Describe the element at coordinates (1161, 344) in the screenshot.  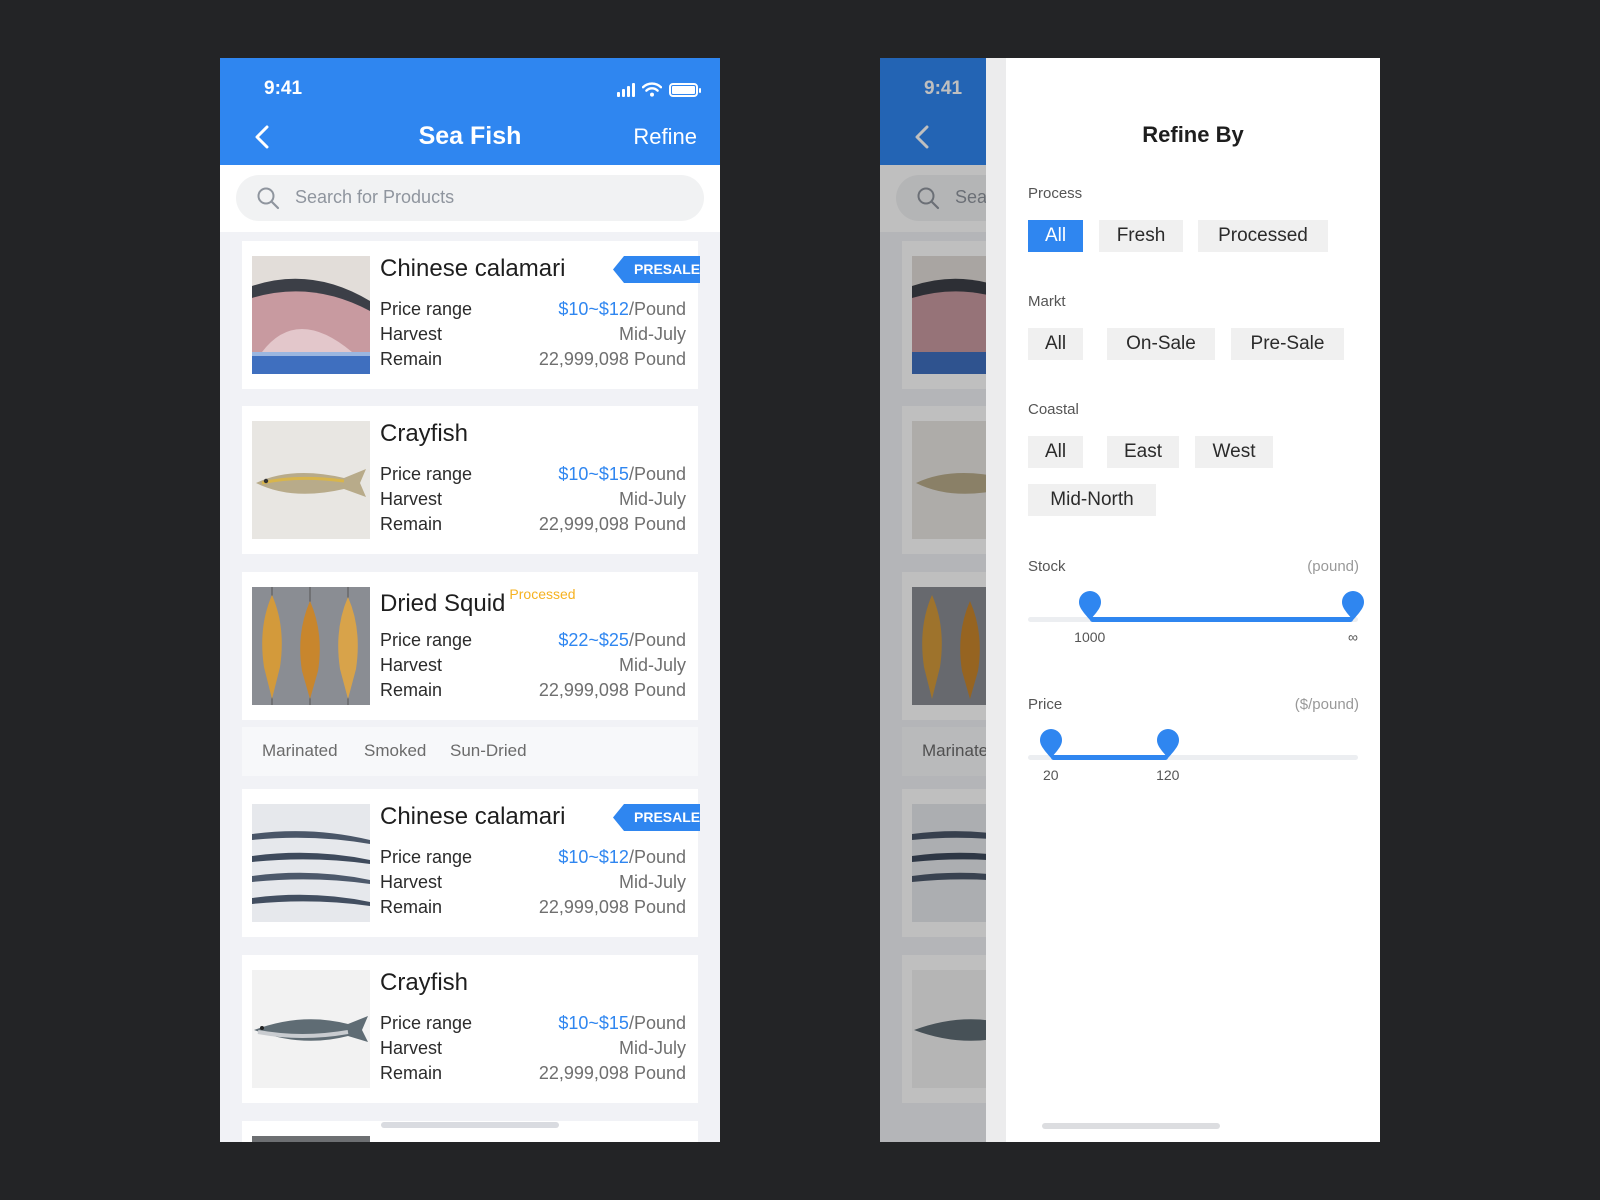
I see `market-on-sale-chip: On-Sale` at that location.